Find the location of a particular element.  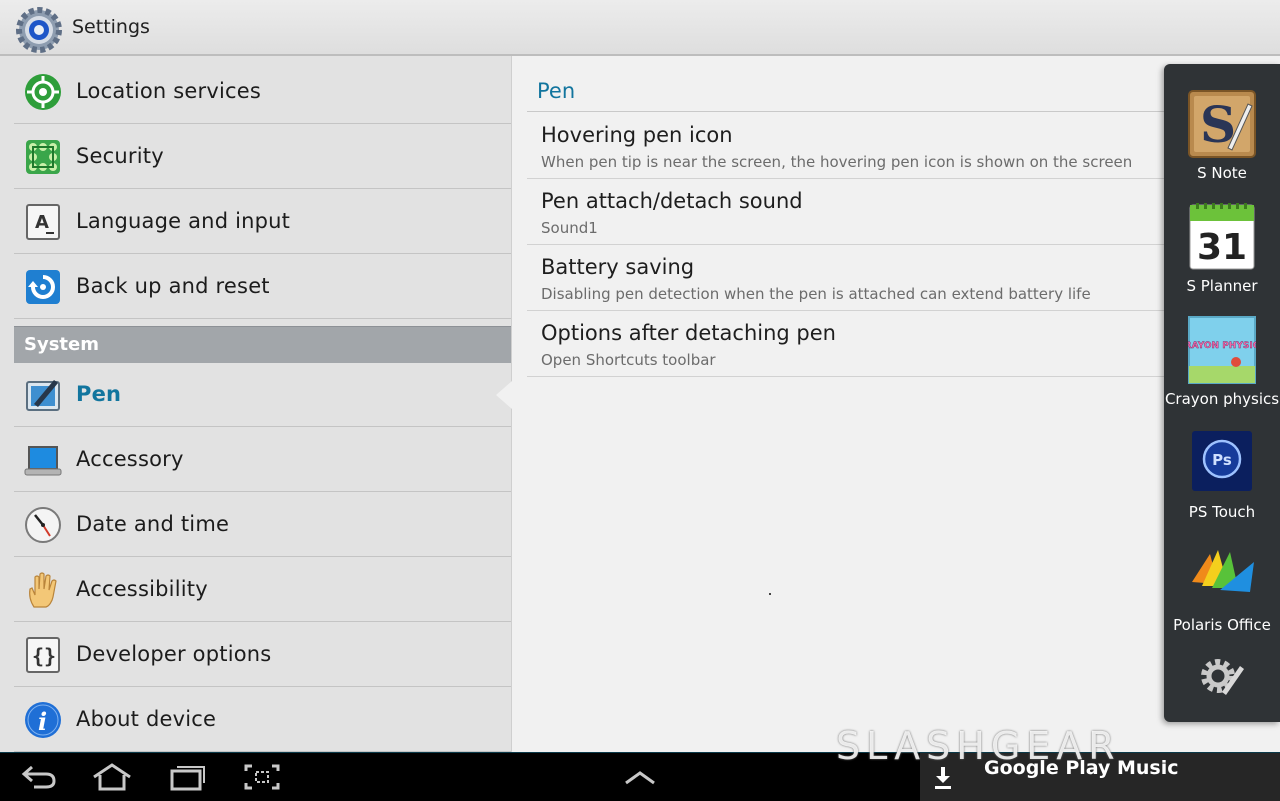

gear-pen-icon is located at coordinates (1222, 676).